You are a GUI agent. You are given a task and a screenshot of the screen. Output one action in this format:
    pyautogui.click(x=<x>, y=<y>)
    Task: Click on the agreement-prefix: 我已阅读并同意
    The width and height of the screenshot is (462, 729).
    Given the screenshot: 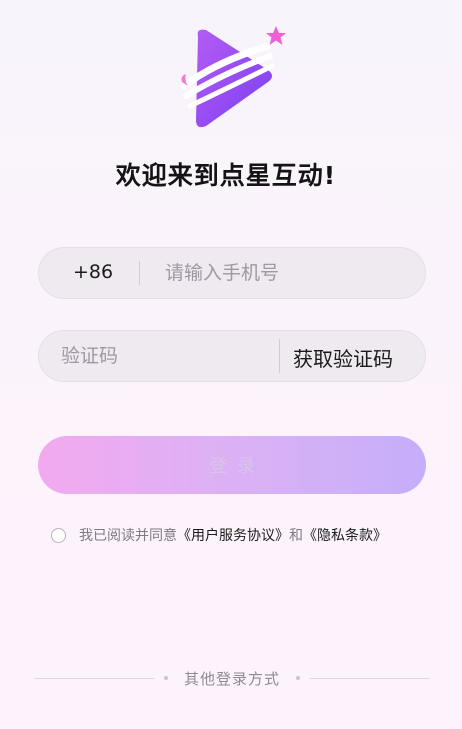 What is the action you would take?
    pyautogui.click(x=128, y=536)
    